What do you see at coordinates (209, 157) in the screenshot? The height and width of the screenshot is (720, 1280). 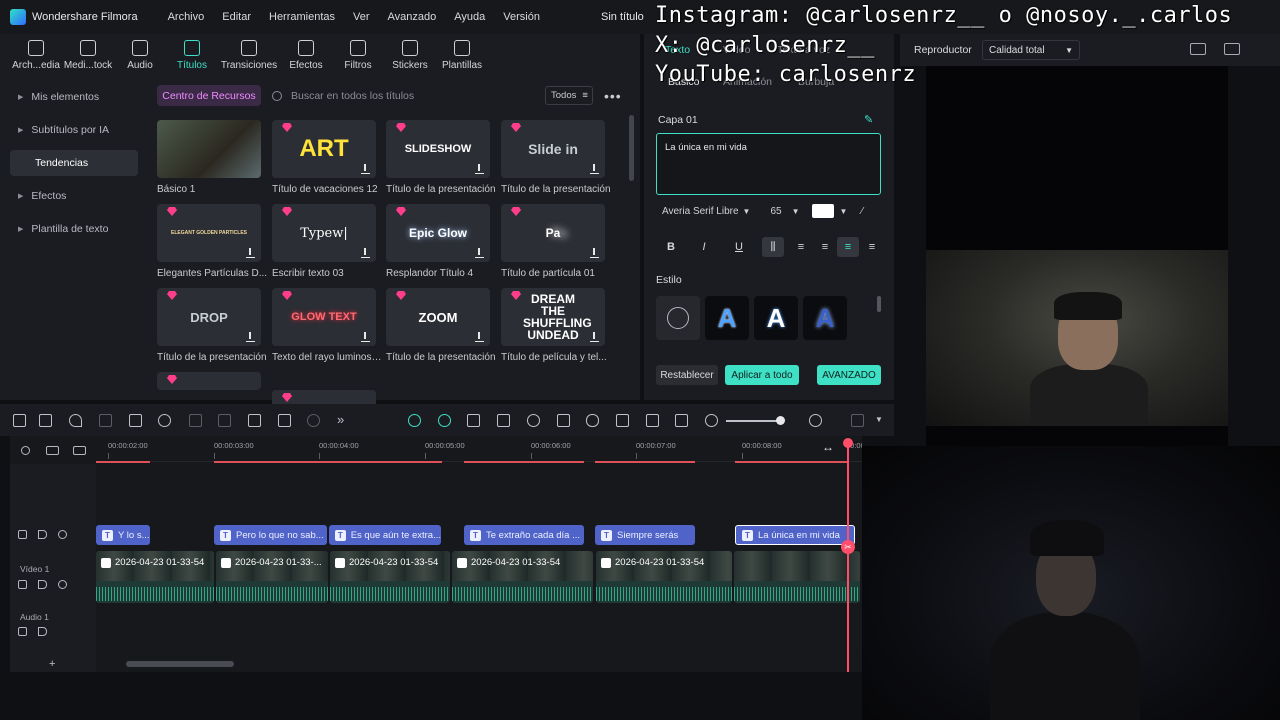 I see `title-card: Básico 1` at bounding box center [209, 157].